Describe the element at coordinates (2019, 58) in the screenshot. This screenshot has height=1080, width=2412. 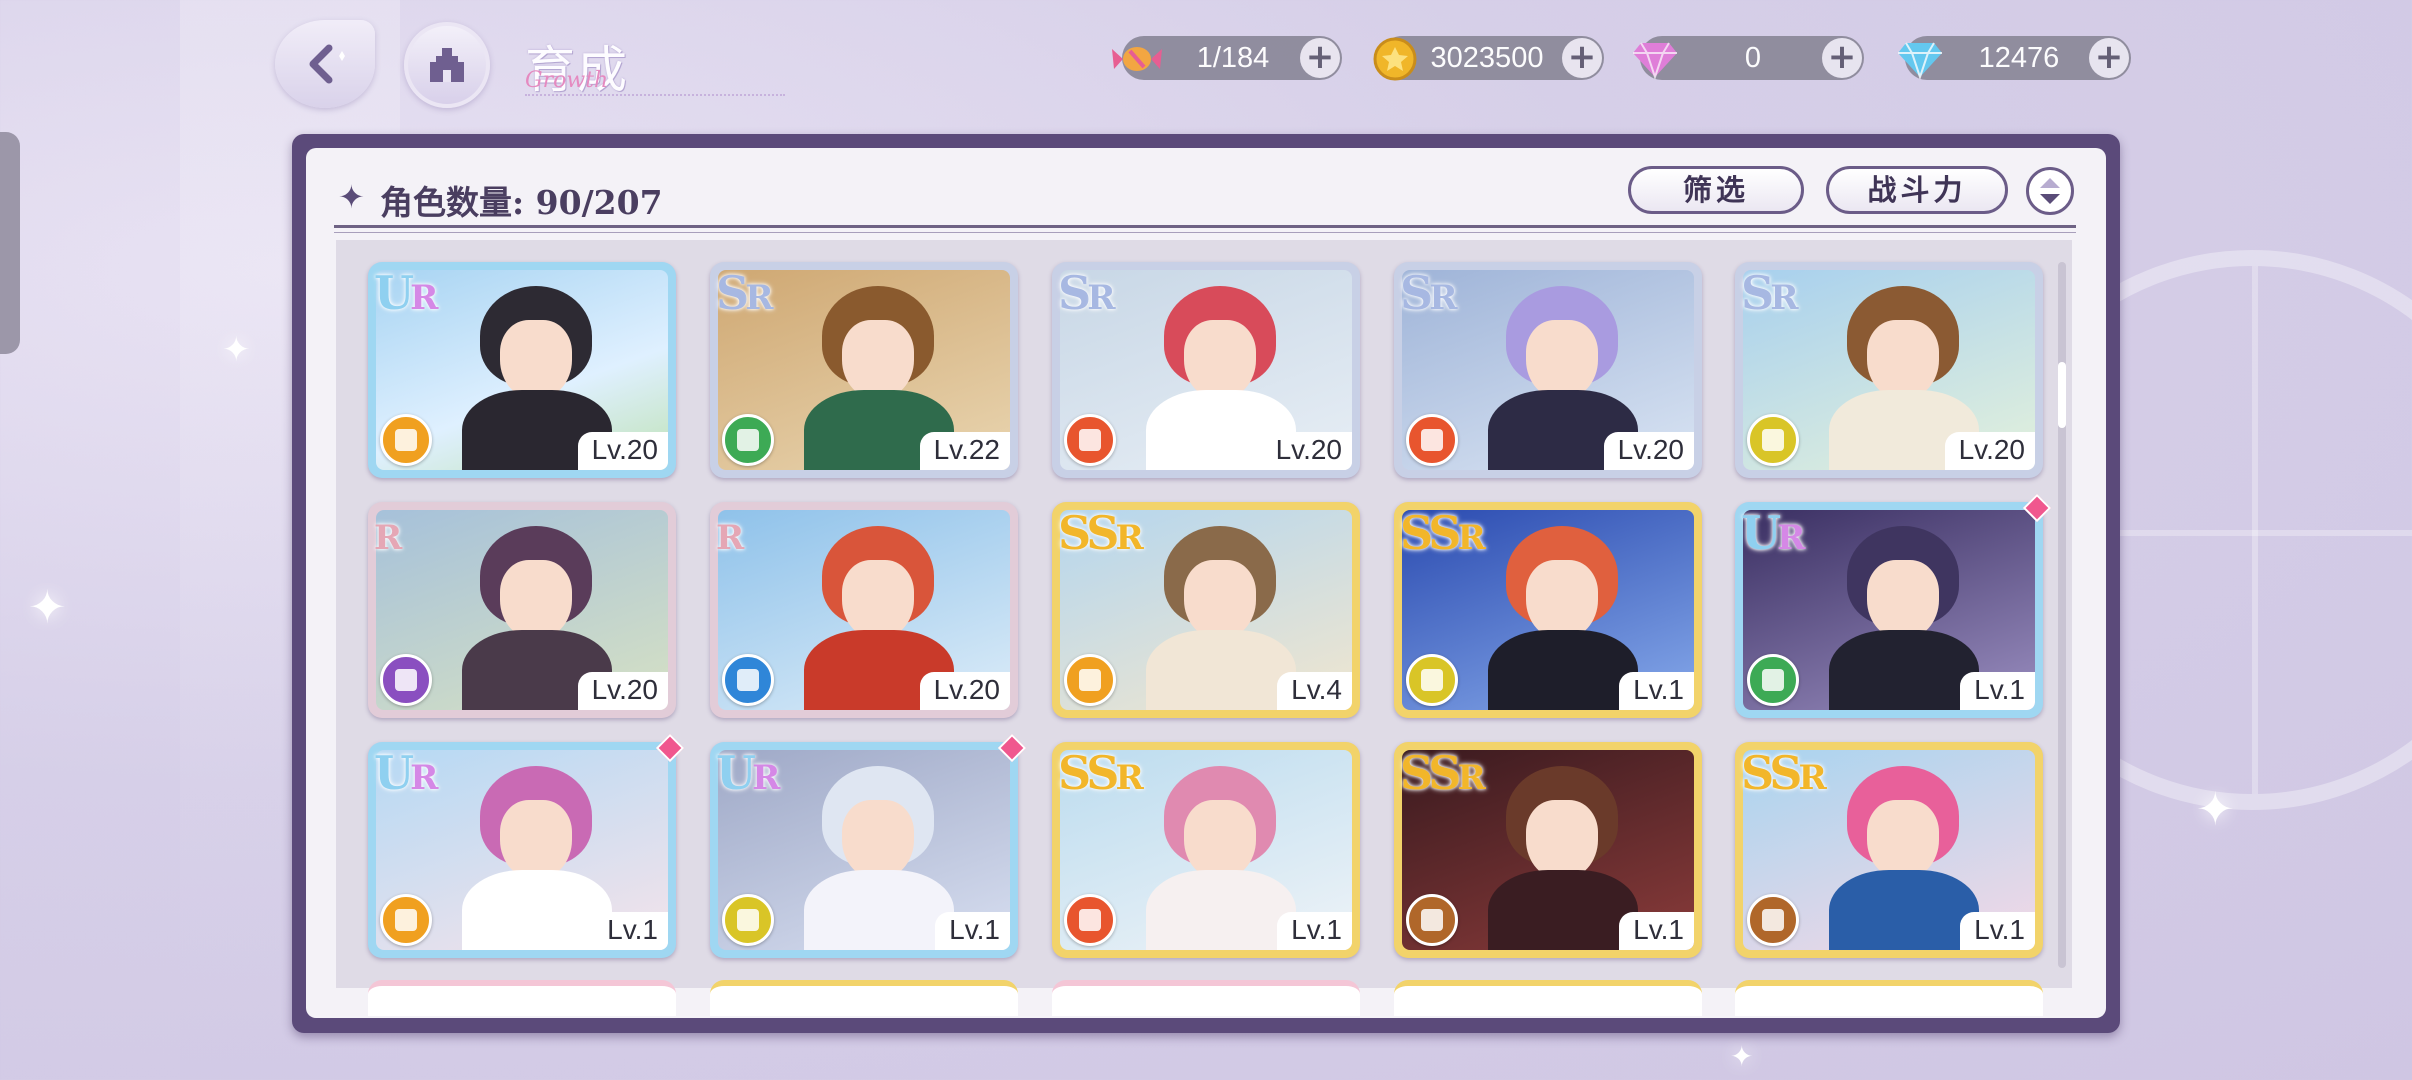
I see `diamond-value: 12476` at that location.